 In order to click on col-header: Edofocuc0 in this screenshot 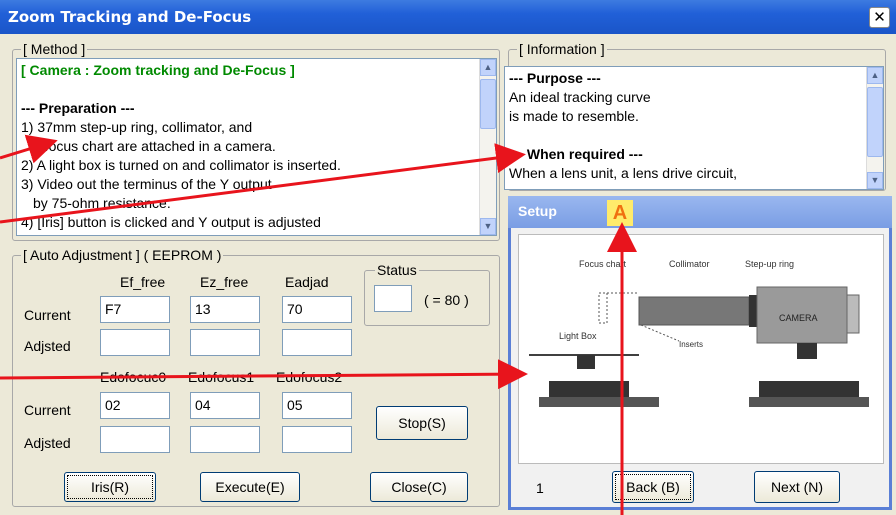, I will do `click(133, 377)`.